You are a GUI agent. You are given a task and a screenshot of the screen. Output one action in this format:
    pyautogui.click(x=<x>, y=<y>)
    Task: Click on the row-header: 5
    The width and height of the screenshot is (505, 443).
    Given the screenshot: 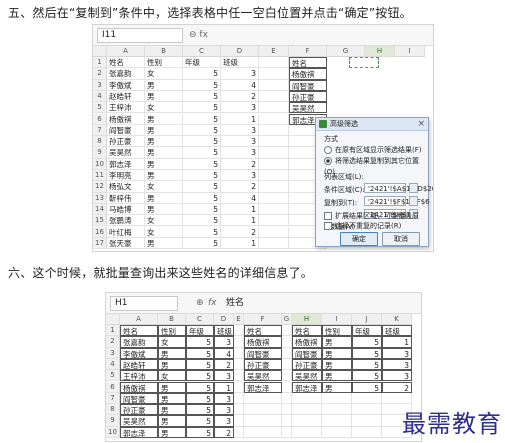 What is the action you would take?
    pyautogui.click(x=100, y=108)
    